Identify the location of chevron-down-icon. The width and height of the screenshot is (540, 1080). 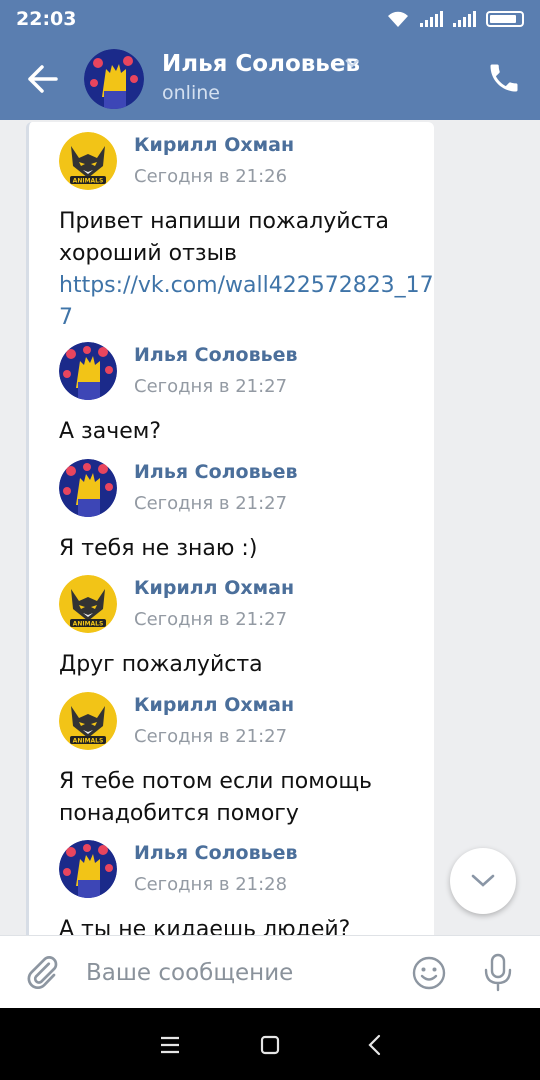
(352, 63).